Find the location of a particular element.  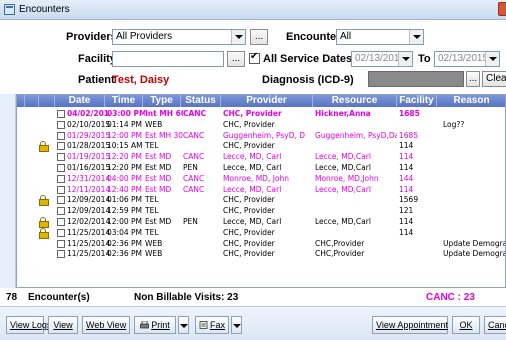

date-from-picker: 02/13/2015 is located at coordinates (382, 59).